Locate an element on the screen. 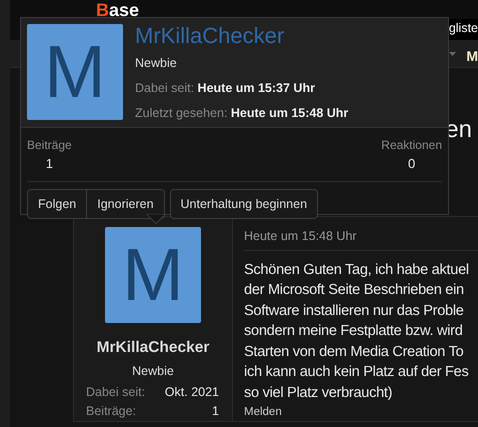 The height and width of the screenshot is (427, 478). user-name: MrKillaChecker is located at coordinates (153, 348).